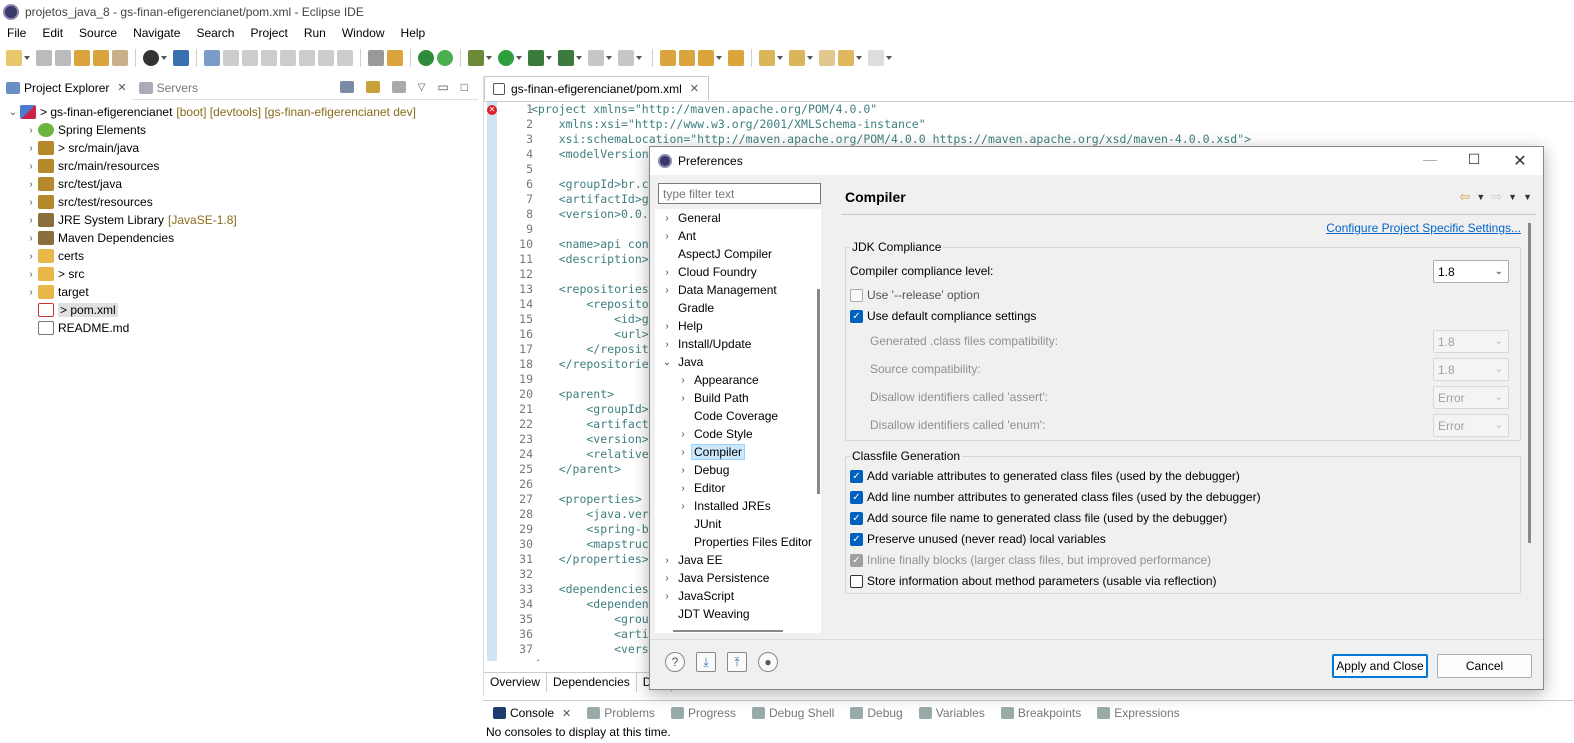 This screenshot has height=743, width=1574. What do you see at coordinates (621, 713) in the screenshot?
I see `tab-problems: Problems` at bounding box center [621, 713].